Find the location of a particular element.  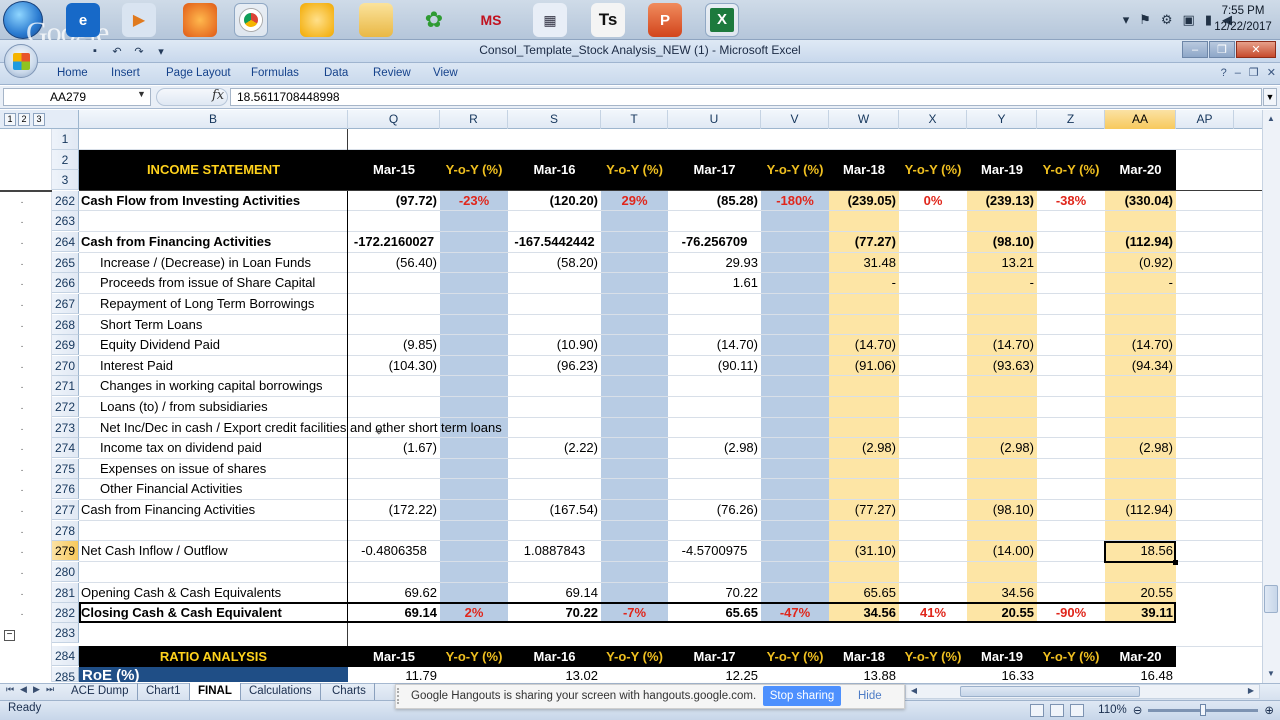

row-281-col-t is located at coordinates (634, 593).